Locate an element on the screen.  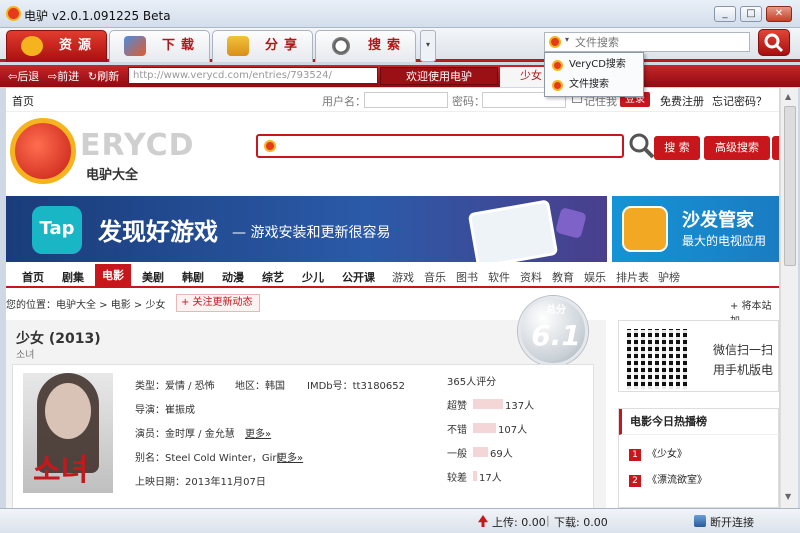
download-speed: 下载: 0.00 is located at coordinates (581, 522).